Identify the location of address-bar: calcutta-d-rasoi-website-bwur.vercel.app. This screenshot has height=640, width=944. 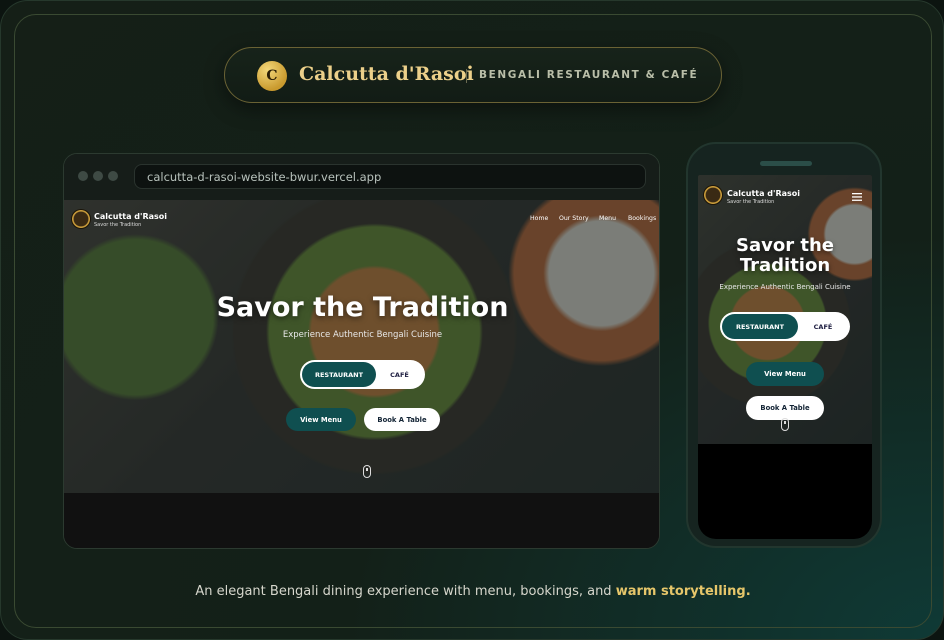
(390, 176).